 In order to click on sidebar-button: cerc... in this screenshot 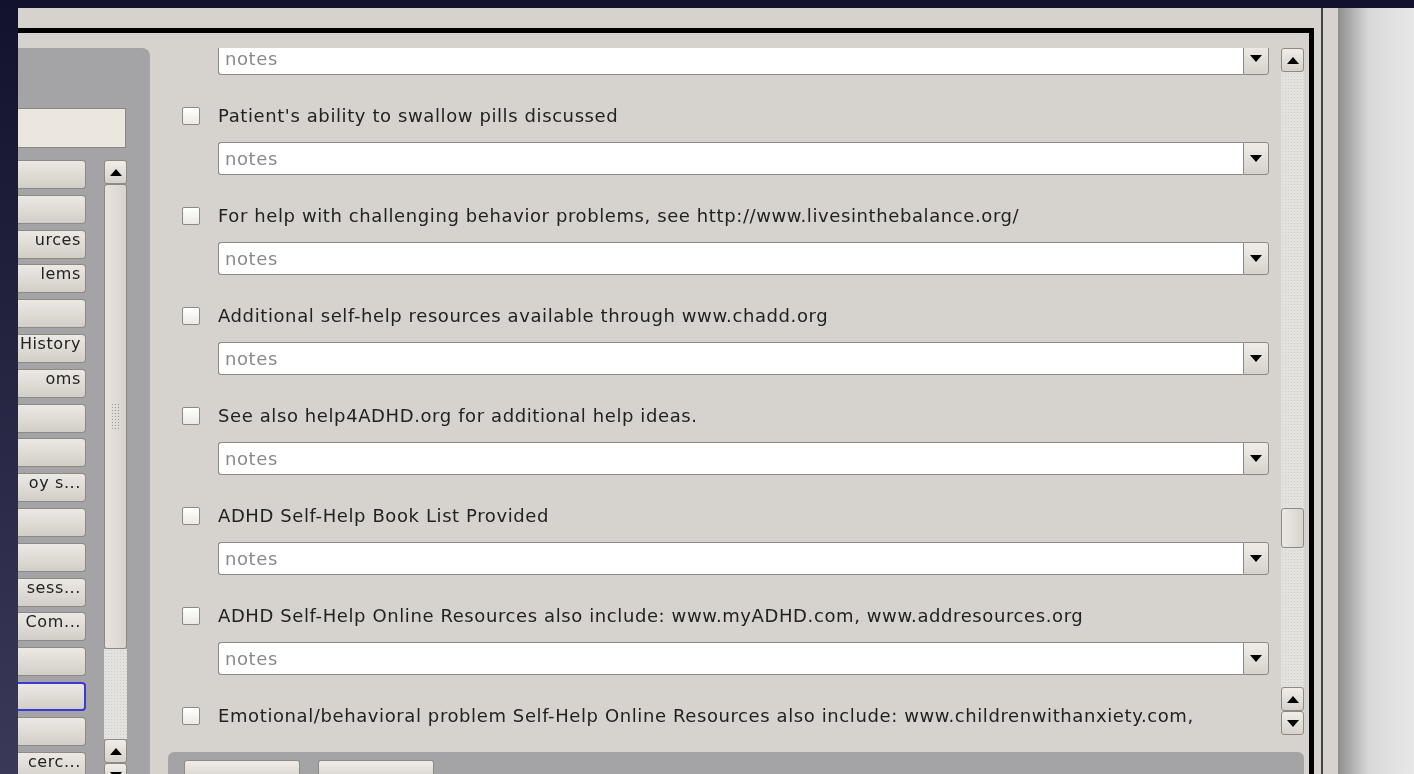, I will do `click(52, 762)`.